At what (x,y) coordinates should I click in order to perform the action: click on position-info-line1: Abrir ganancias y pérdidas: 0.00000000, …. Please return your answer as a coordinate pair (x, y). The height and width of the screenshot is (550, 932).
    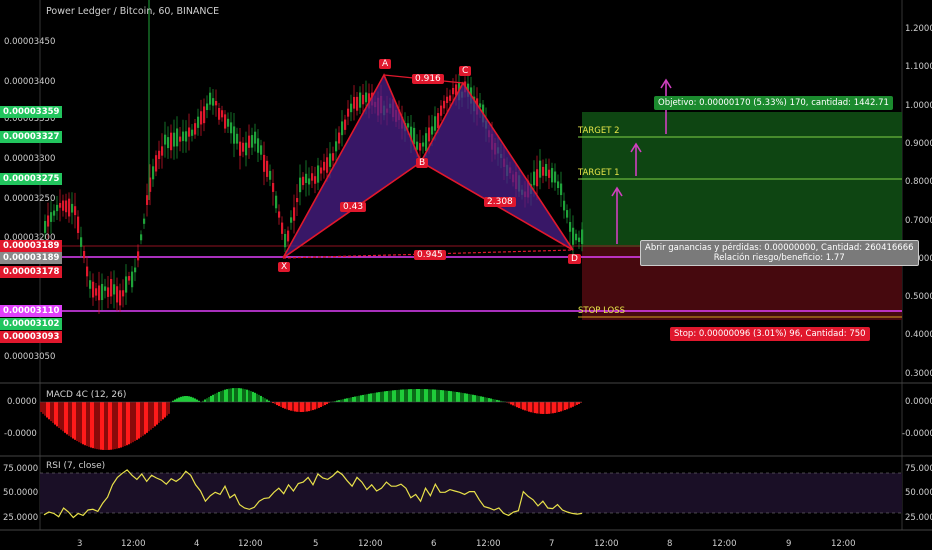
    Looking at the image, I should click on (779, 248).